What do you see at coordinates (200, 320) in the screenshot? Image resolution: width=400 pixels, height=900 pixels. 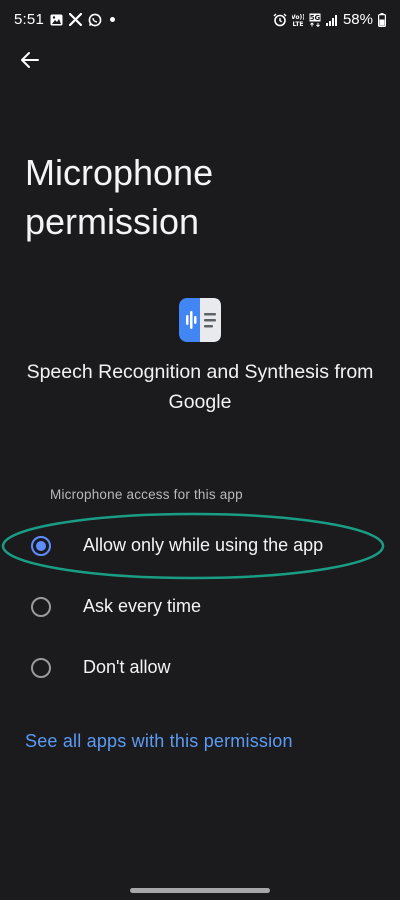 I see `speech-services-icon` at bounding box center [200, 320].